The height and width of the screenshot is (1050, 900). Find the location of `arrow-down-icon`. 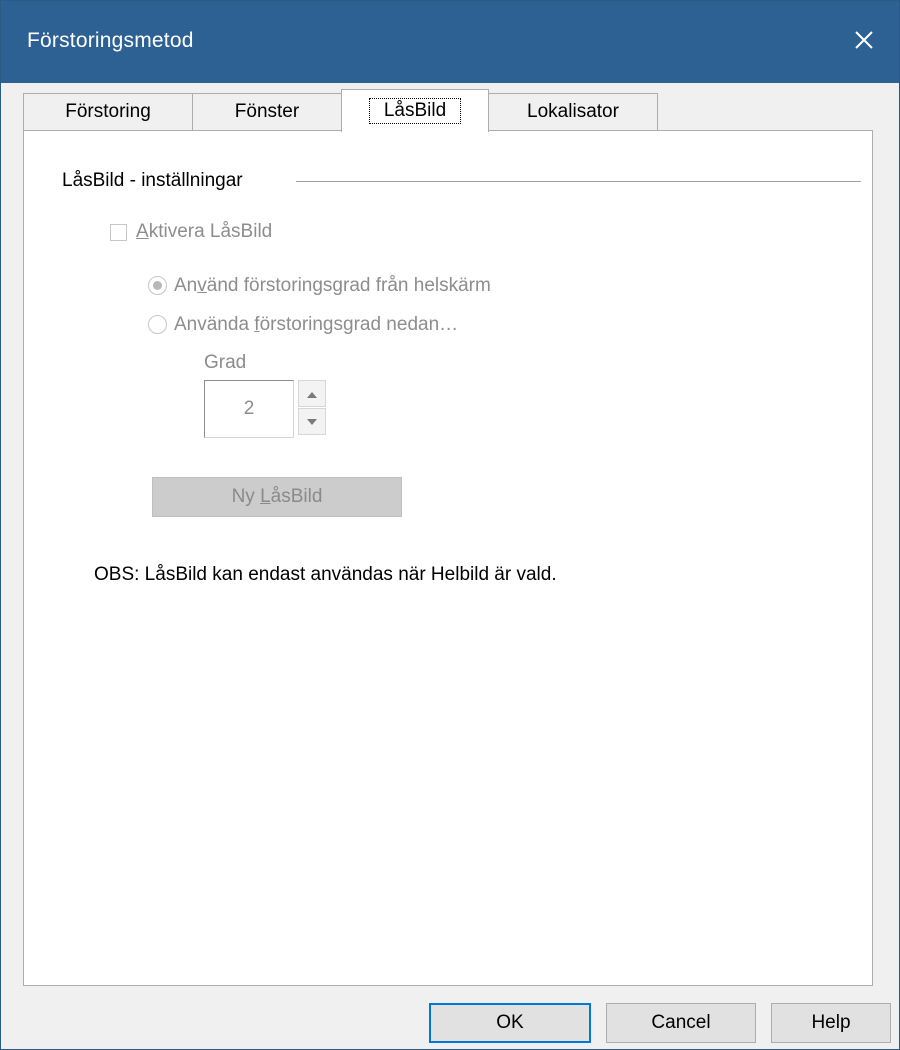

arrow-down-icon is located at coordinates (312, 422).